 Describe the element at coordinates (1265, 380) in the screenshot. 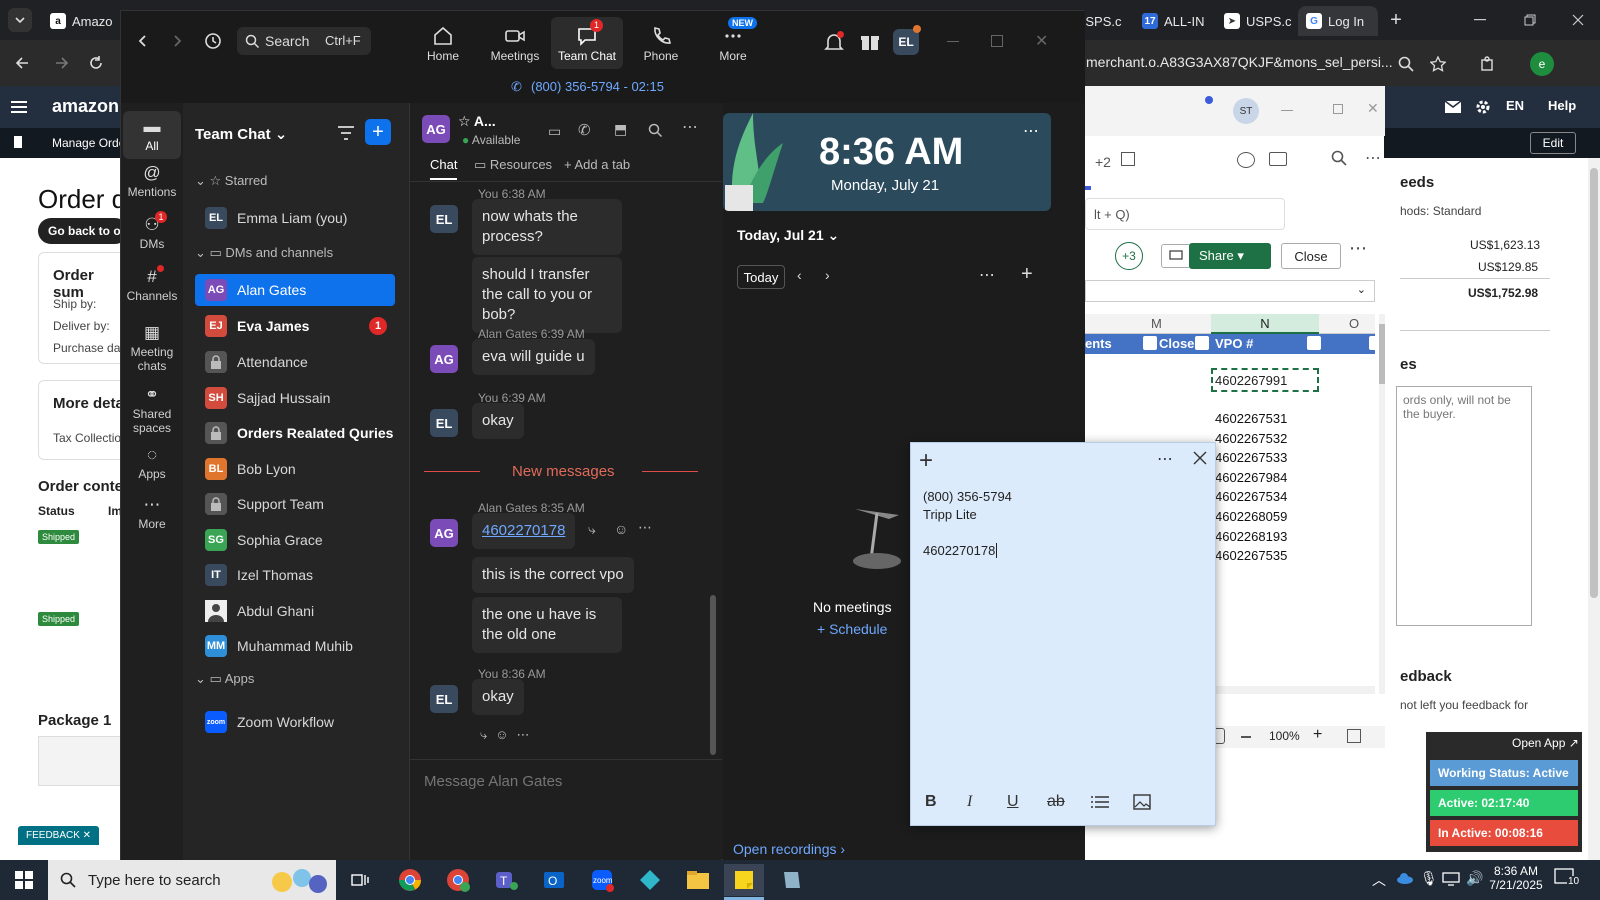

I see `selected-cell: 4602267991` at that location.